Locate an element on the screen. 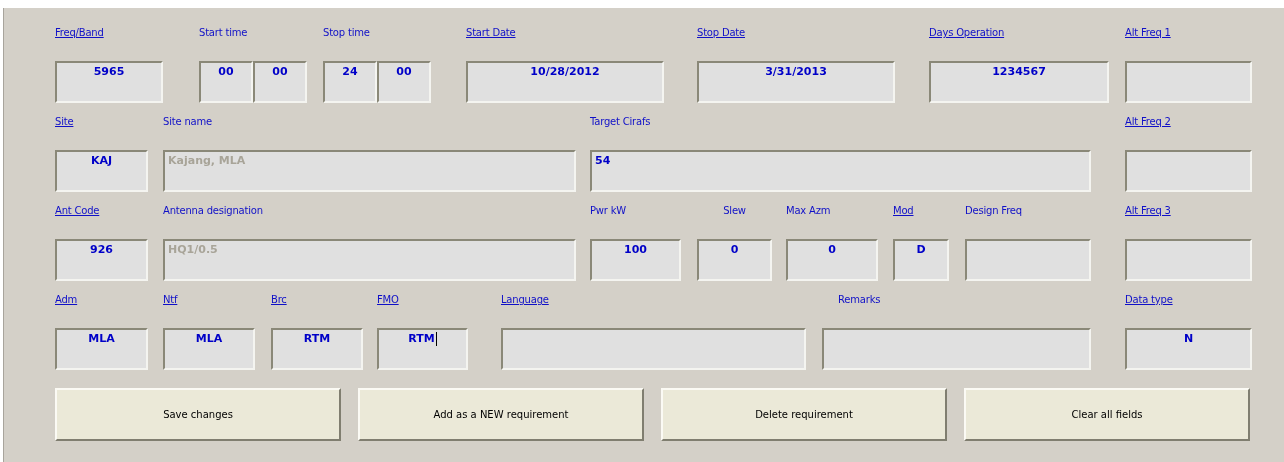 The width and height of the screenshot is (1284, 462). field-link: Mod is located at coordinates (903, 211).